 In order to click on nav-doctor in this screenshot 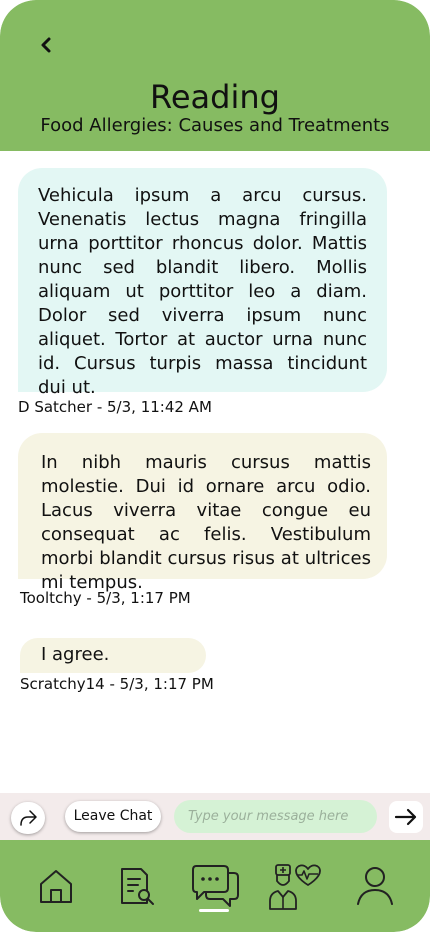, I will do `click(295, 886)`.